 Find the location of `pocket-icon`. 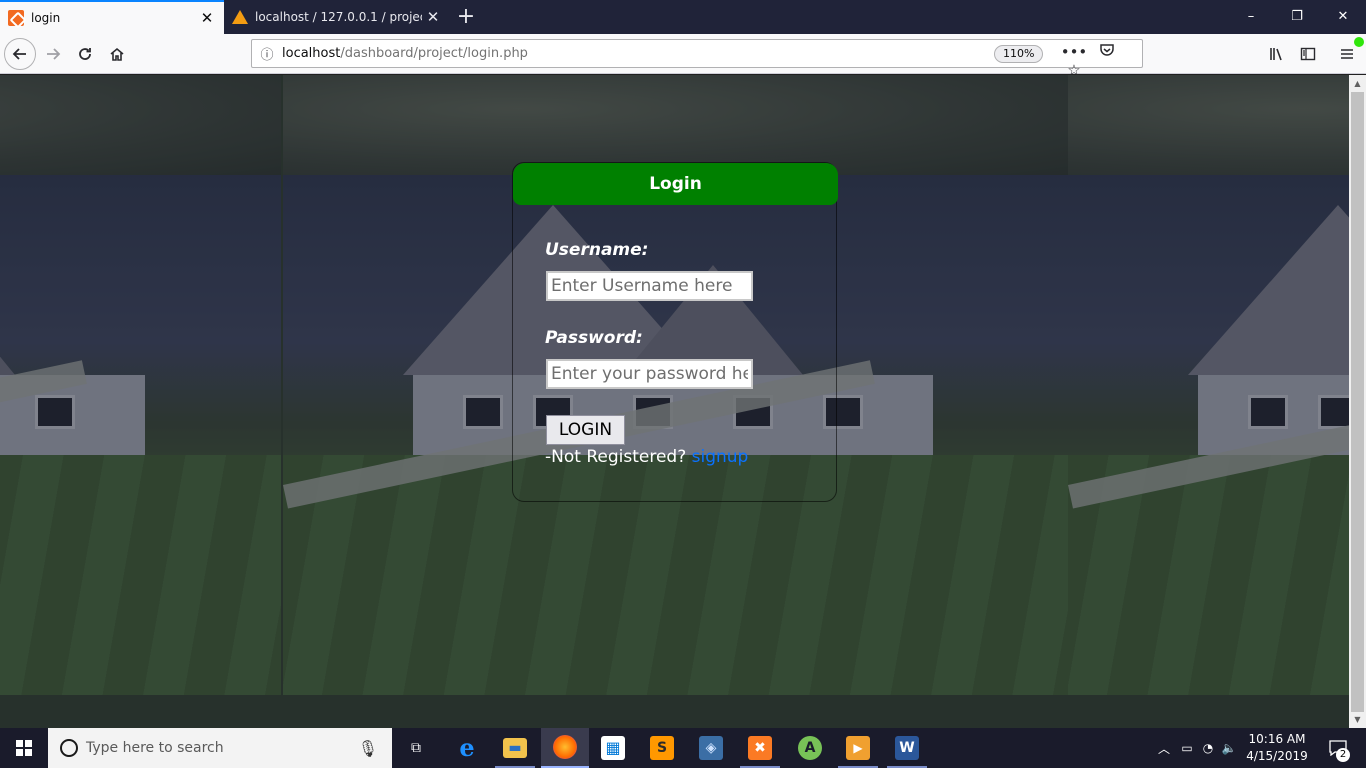

pocket-icon is located at coordinates (1107, 52).